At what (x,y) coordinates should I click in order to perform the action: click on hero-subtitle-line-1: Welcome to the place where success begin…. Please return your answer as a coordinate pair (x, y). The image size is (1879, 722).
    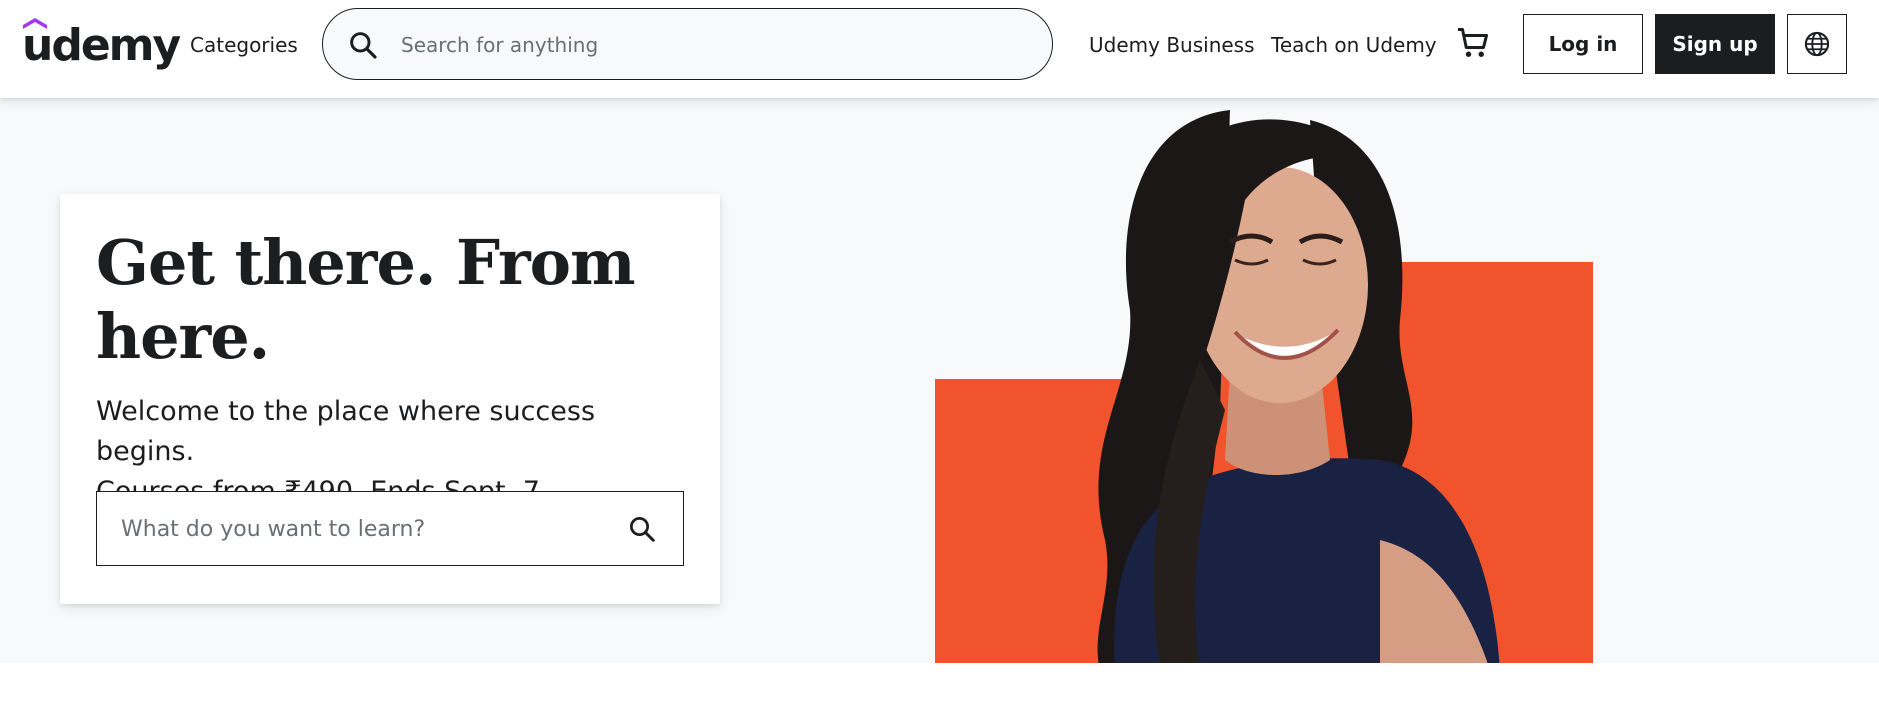
    Looking at the image, I should click on (346, 431).